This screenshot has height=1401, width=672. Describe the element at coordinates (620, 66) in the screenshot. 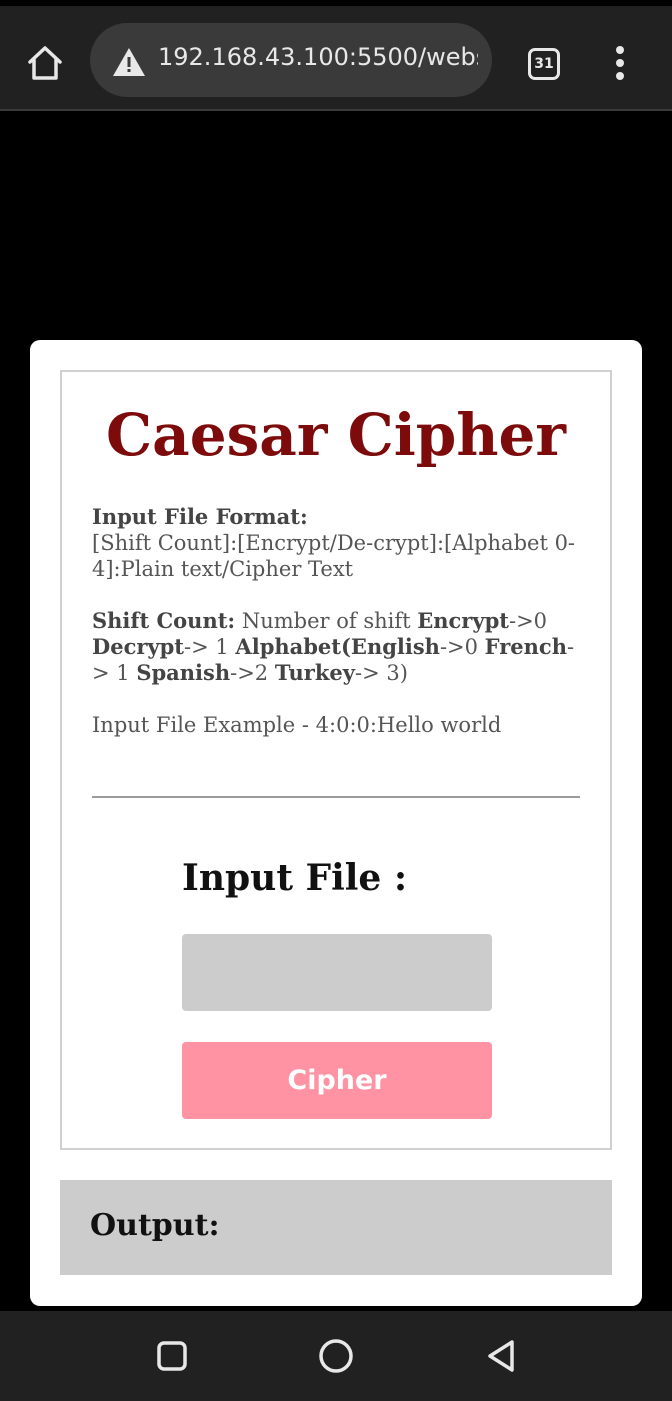

I see `more-vert-icon` at that location.